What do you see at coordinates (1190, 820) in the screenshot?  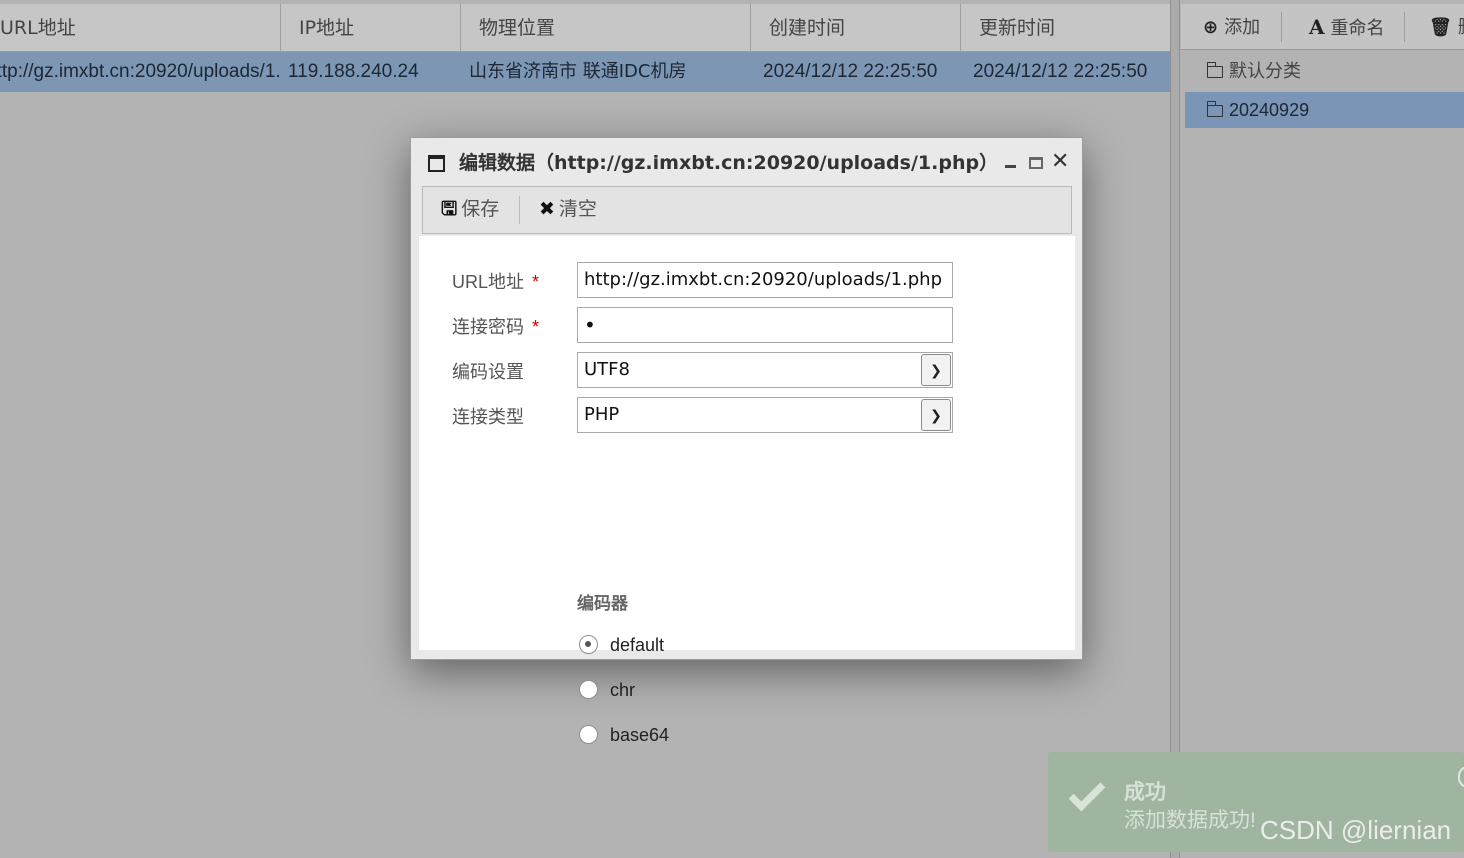 I see `toast-message: 添加数据成功!` at bounding box center [1190, 820].